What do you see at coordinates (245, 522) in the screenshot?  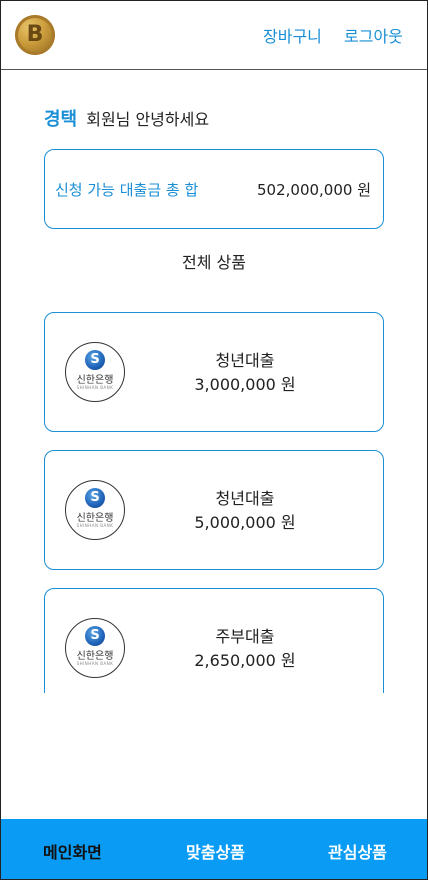 I see `product-amount: 5,000,000 원` at bounding box center [245, 522].